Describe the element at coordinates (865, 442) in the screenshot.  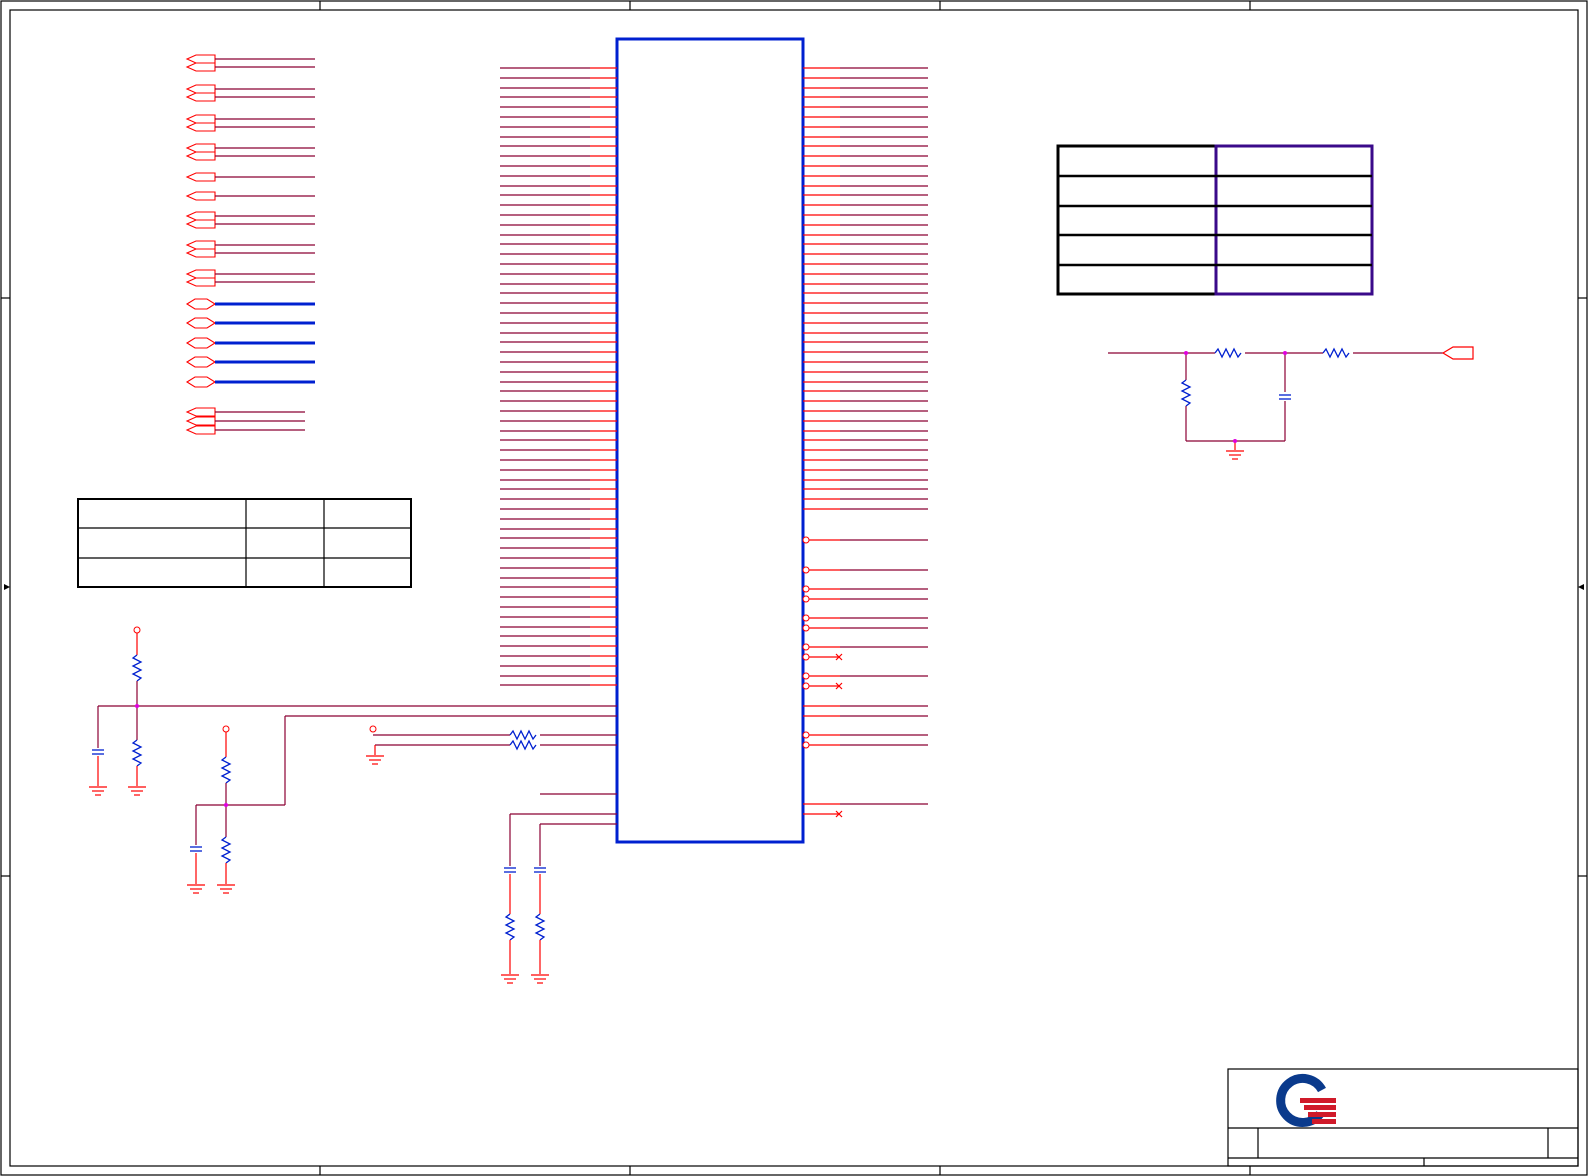
I see `ic-right-pin-group` at that location.